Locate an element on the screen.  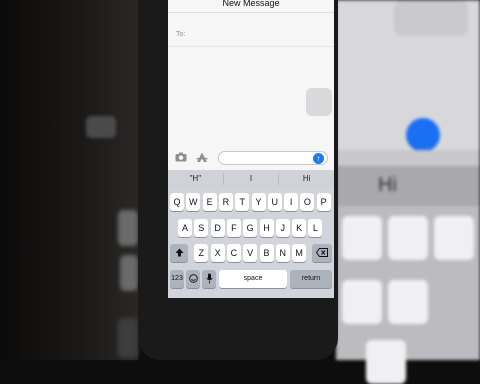
key: N is located at coordinates (282, 253).